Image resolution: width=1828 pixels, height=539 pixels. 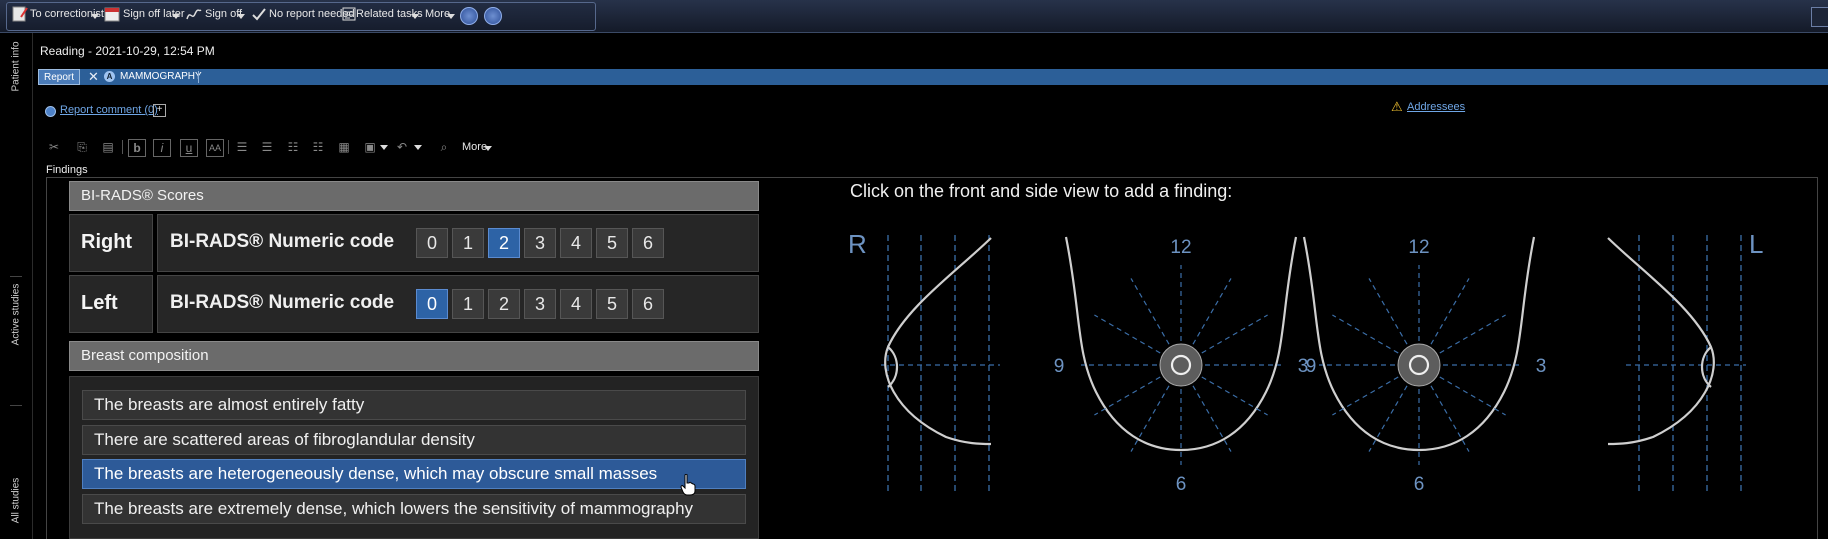 I want to click on birads-option-selected: 0, so click(x=432, y=304).